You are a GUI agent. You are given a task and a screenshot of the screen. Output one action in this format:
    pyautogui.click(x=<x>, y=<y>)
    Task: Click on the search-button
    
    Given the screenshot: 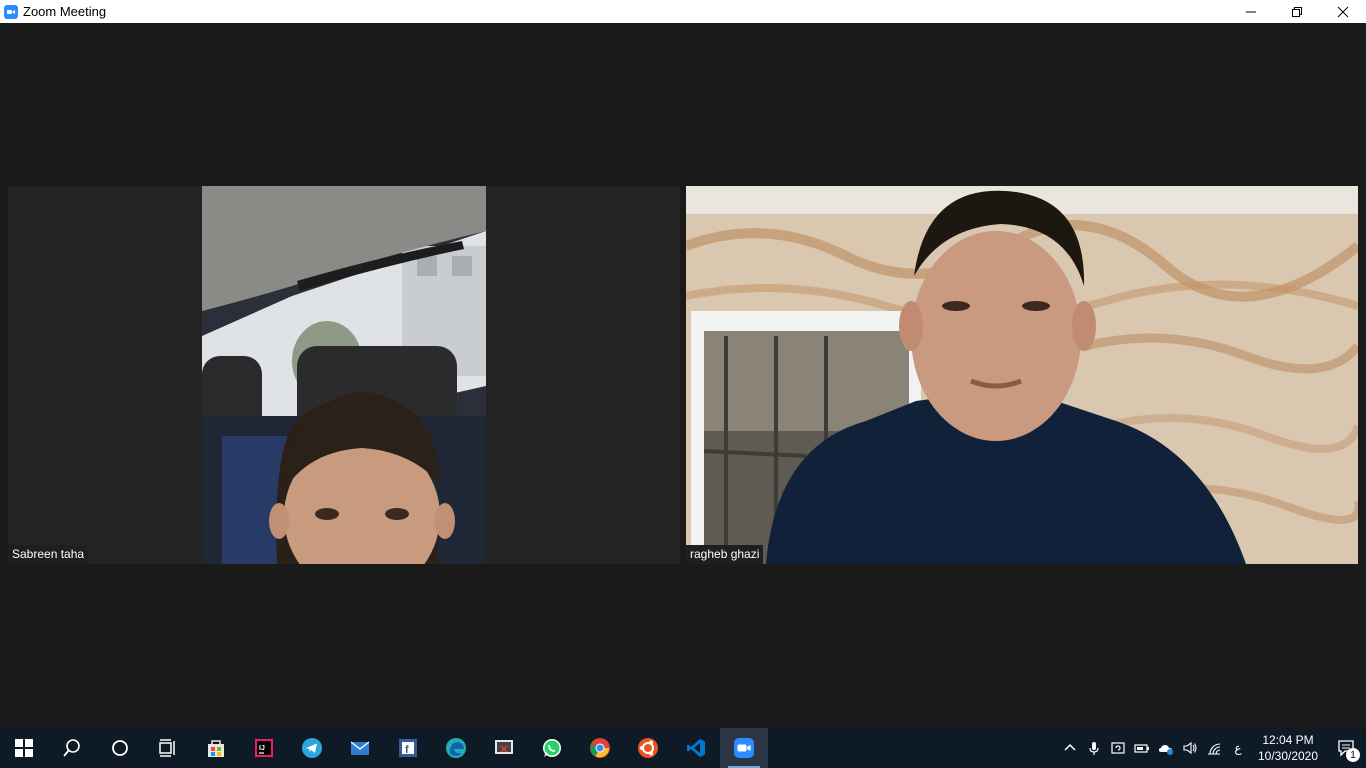 What is the action you would take?
    pyautogui.click(x=72, y=748)
    